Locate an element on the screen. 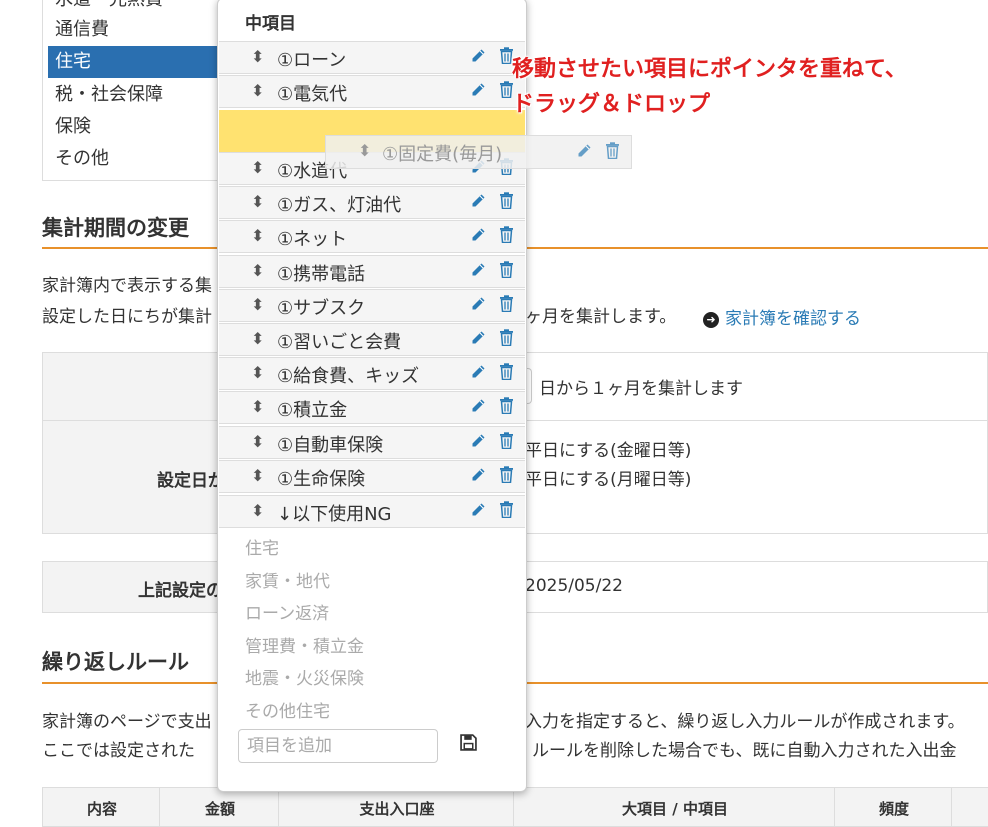 This screenshot has height=827, width=988. sortable-item: ⬍ ①生命保険 is located at coordinates (372, 476).